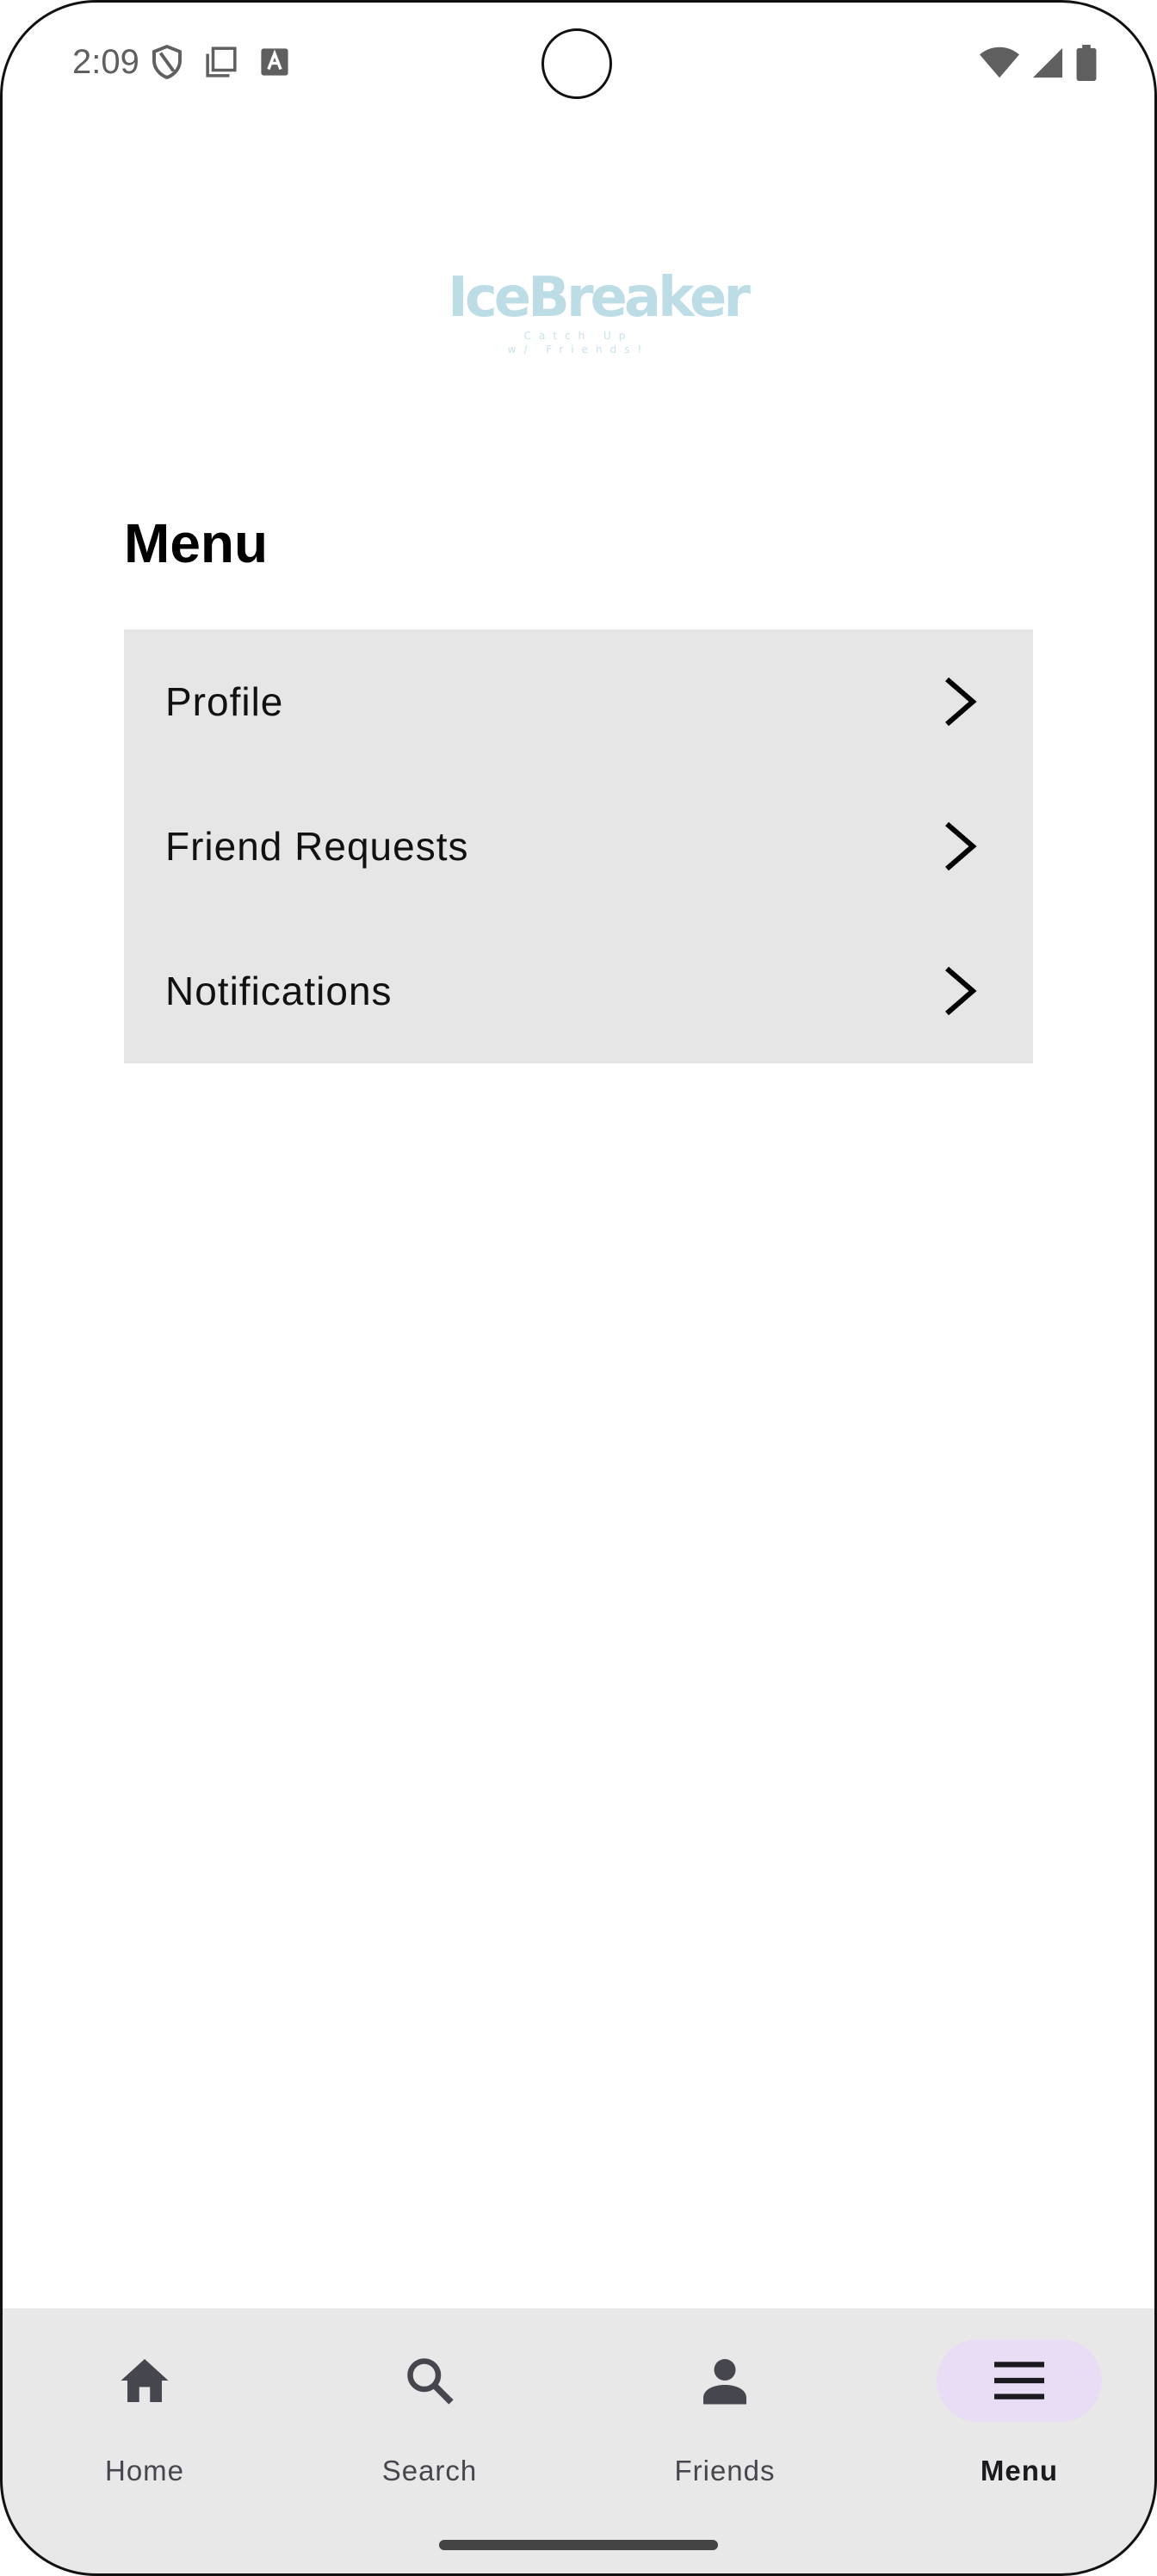 This screenshot has height=2576, width=1157. I want to click on logo-subtitle-line2: w/ Friends!, so click(579, 350).